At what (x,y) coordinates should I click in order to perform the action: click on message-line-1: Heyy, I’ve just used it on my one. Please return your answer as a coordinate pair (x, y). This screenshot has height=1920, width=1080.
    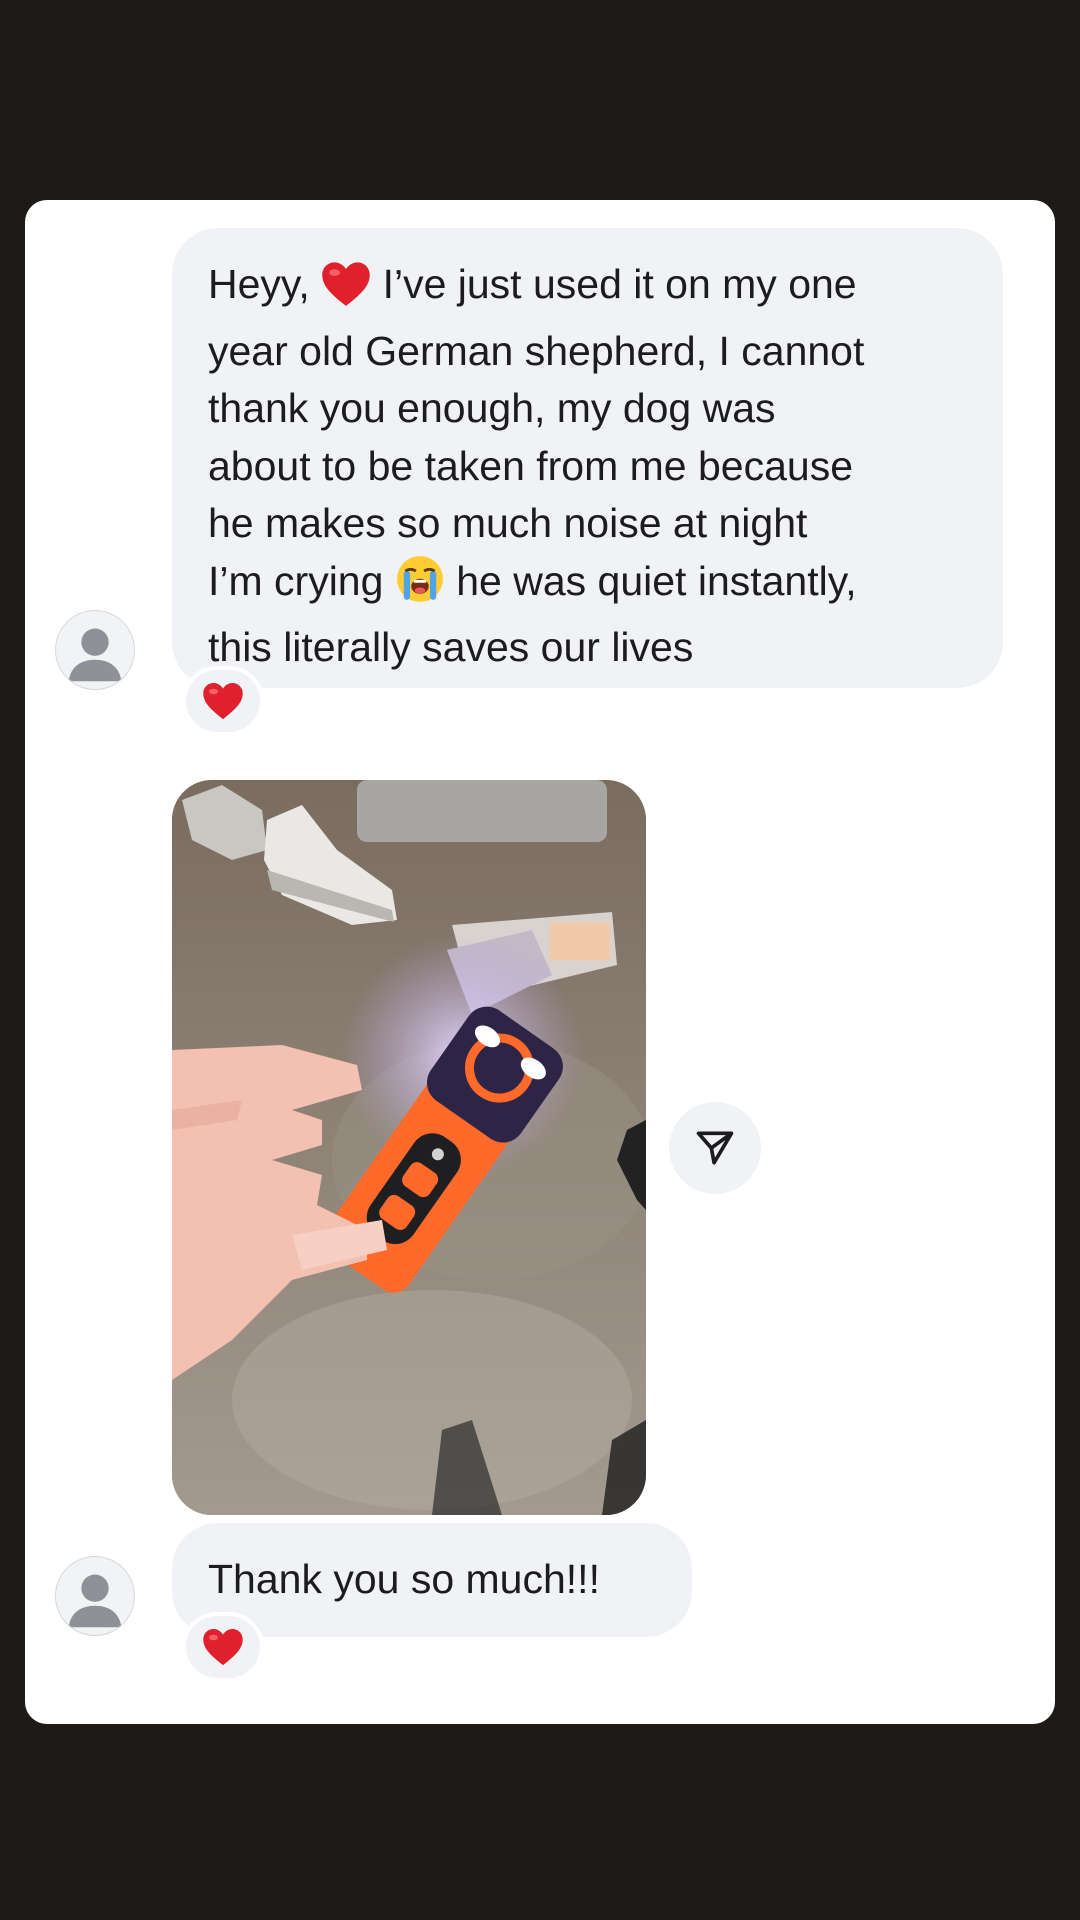
    Looking at the image, I should click on (590, 289).